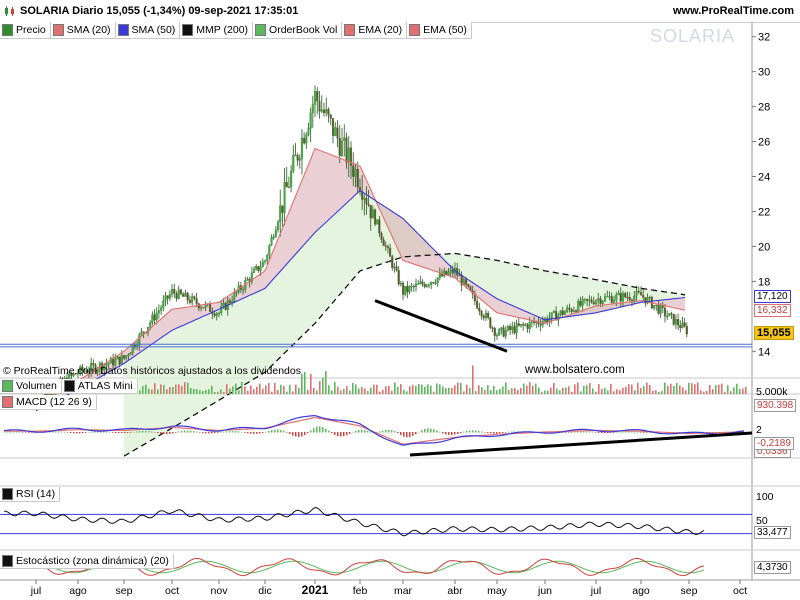  I want to click on rsi-legend-0: RSI (14), so click(30, 494).